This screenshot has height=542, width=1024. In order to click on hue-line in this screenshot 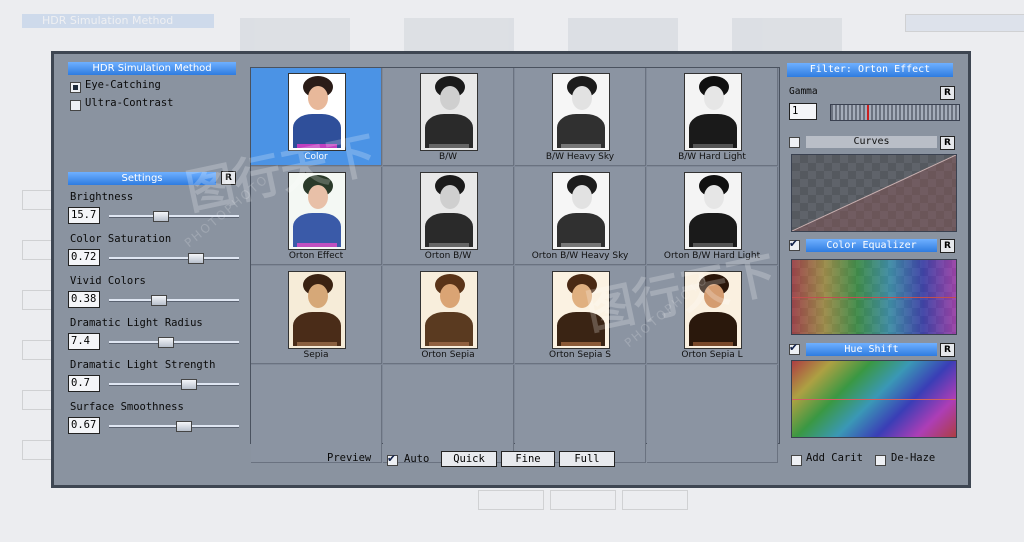, I will do `click(874, 399)`.